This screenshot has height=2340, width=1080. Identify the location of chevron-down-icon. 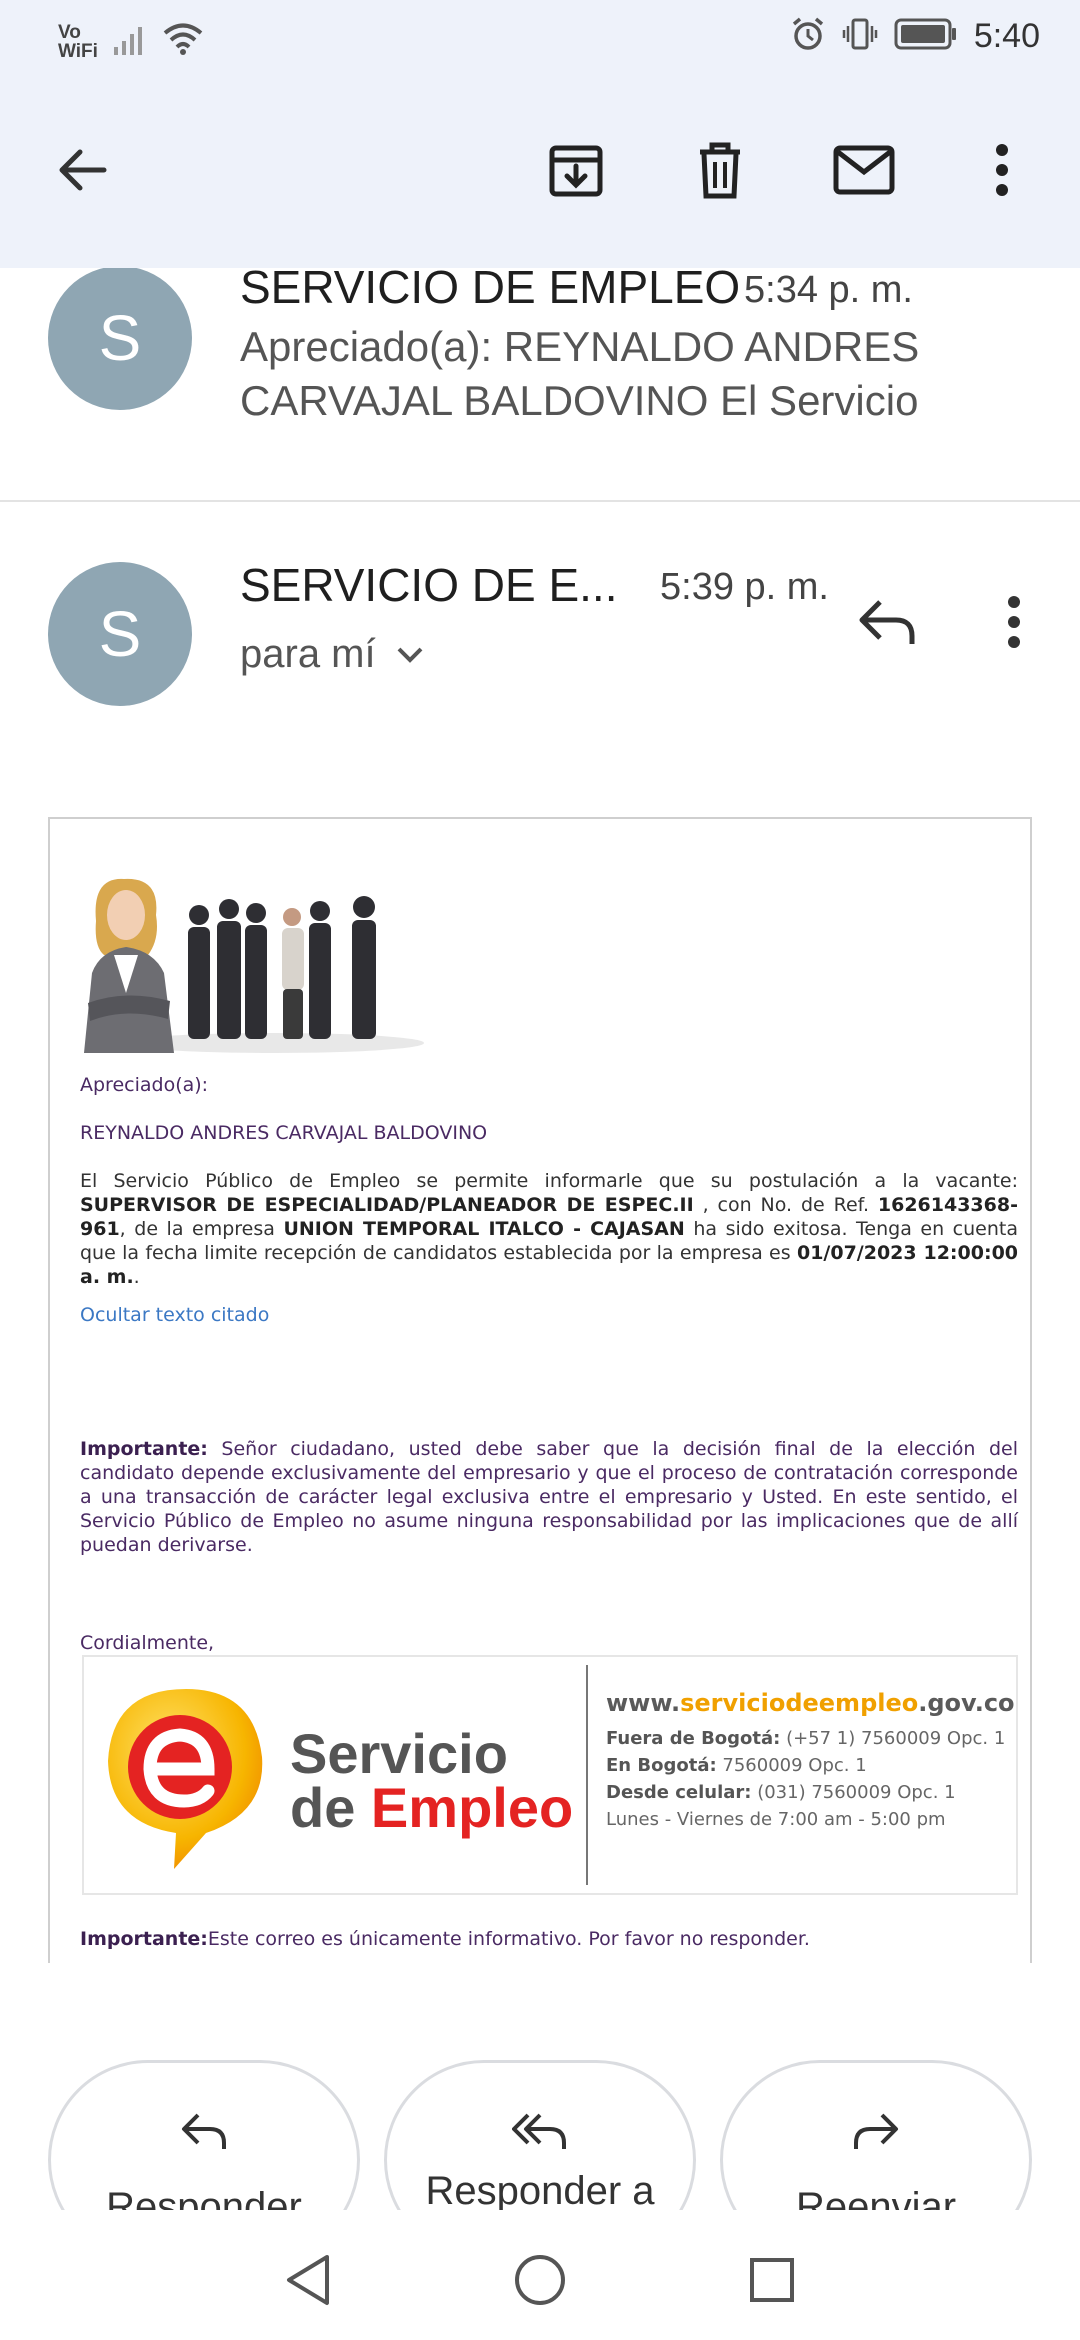
(410, 655).